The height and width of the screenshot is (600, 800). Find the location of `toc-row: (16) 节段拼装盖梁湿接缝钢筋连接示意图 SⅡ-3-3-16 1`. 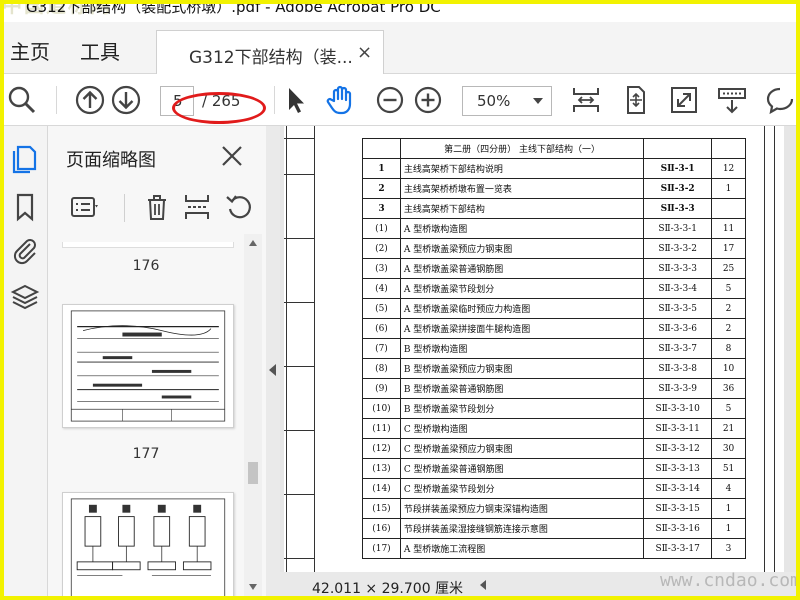

toc-row: (16) 节段拼装盖梁湿接缝钢筋连接示意图 SⅡ-3-3-16 1 is located at coordinates (554, 528).